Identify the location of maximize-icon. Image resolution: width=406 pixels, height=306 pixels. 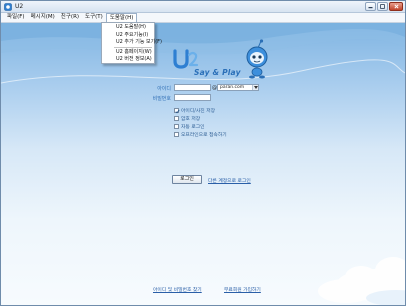
(382, 6).